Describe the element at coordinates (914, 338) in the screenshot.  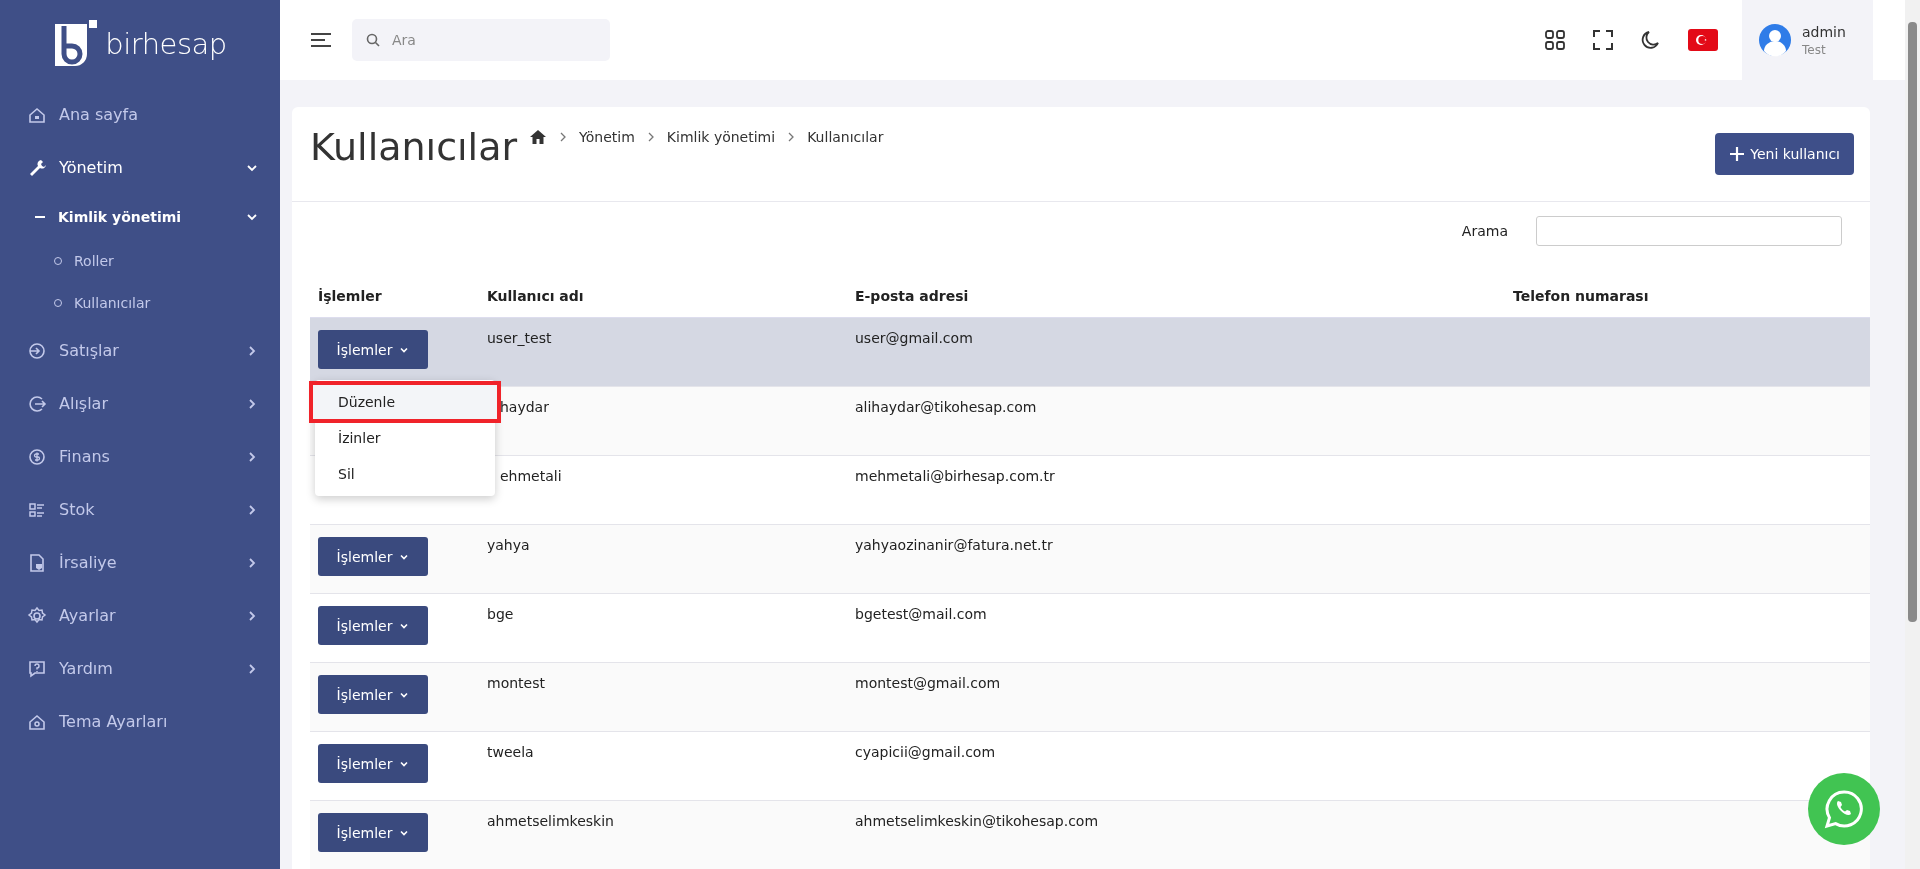
I see `table-cell: user@gmail.com` at that location.